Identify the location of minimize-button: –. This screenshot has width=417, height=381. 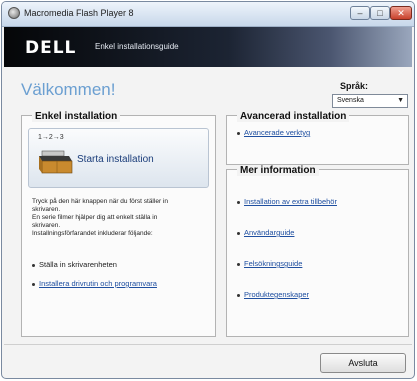
(360, 13).